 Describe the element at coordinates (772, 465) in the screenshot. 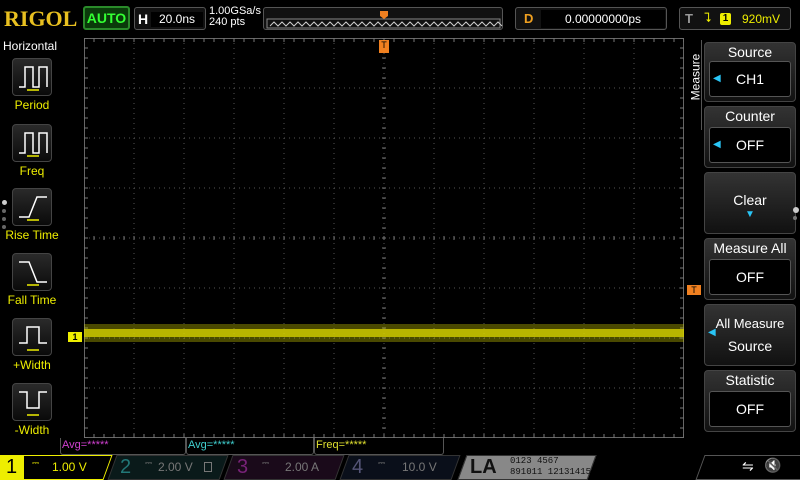

I see `mute-icon: 🔇` at that location.